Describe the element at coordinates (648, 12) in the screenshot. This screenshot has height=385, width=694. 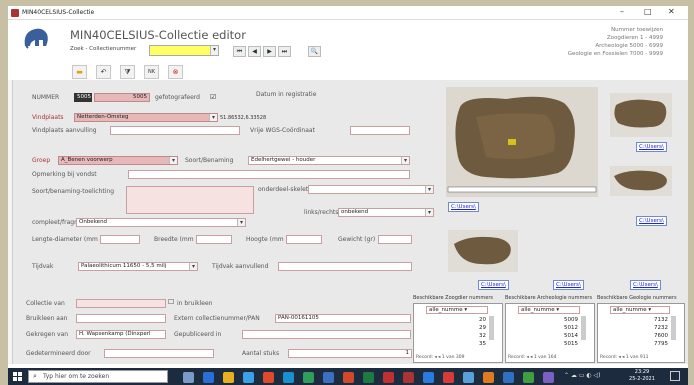
I see `maximize-button: □` at that location.